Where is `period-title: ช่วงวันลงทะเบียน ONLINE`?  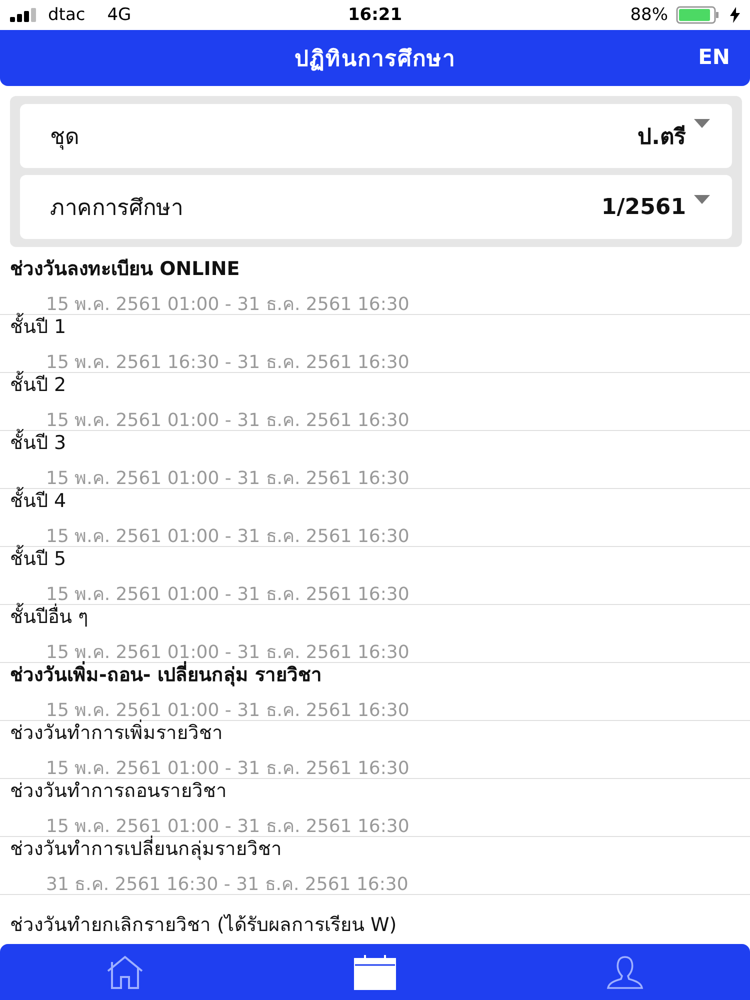
period-title: ช่วงวันลงทะเบียน ONLINE is located at coordinates (125, 269).